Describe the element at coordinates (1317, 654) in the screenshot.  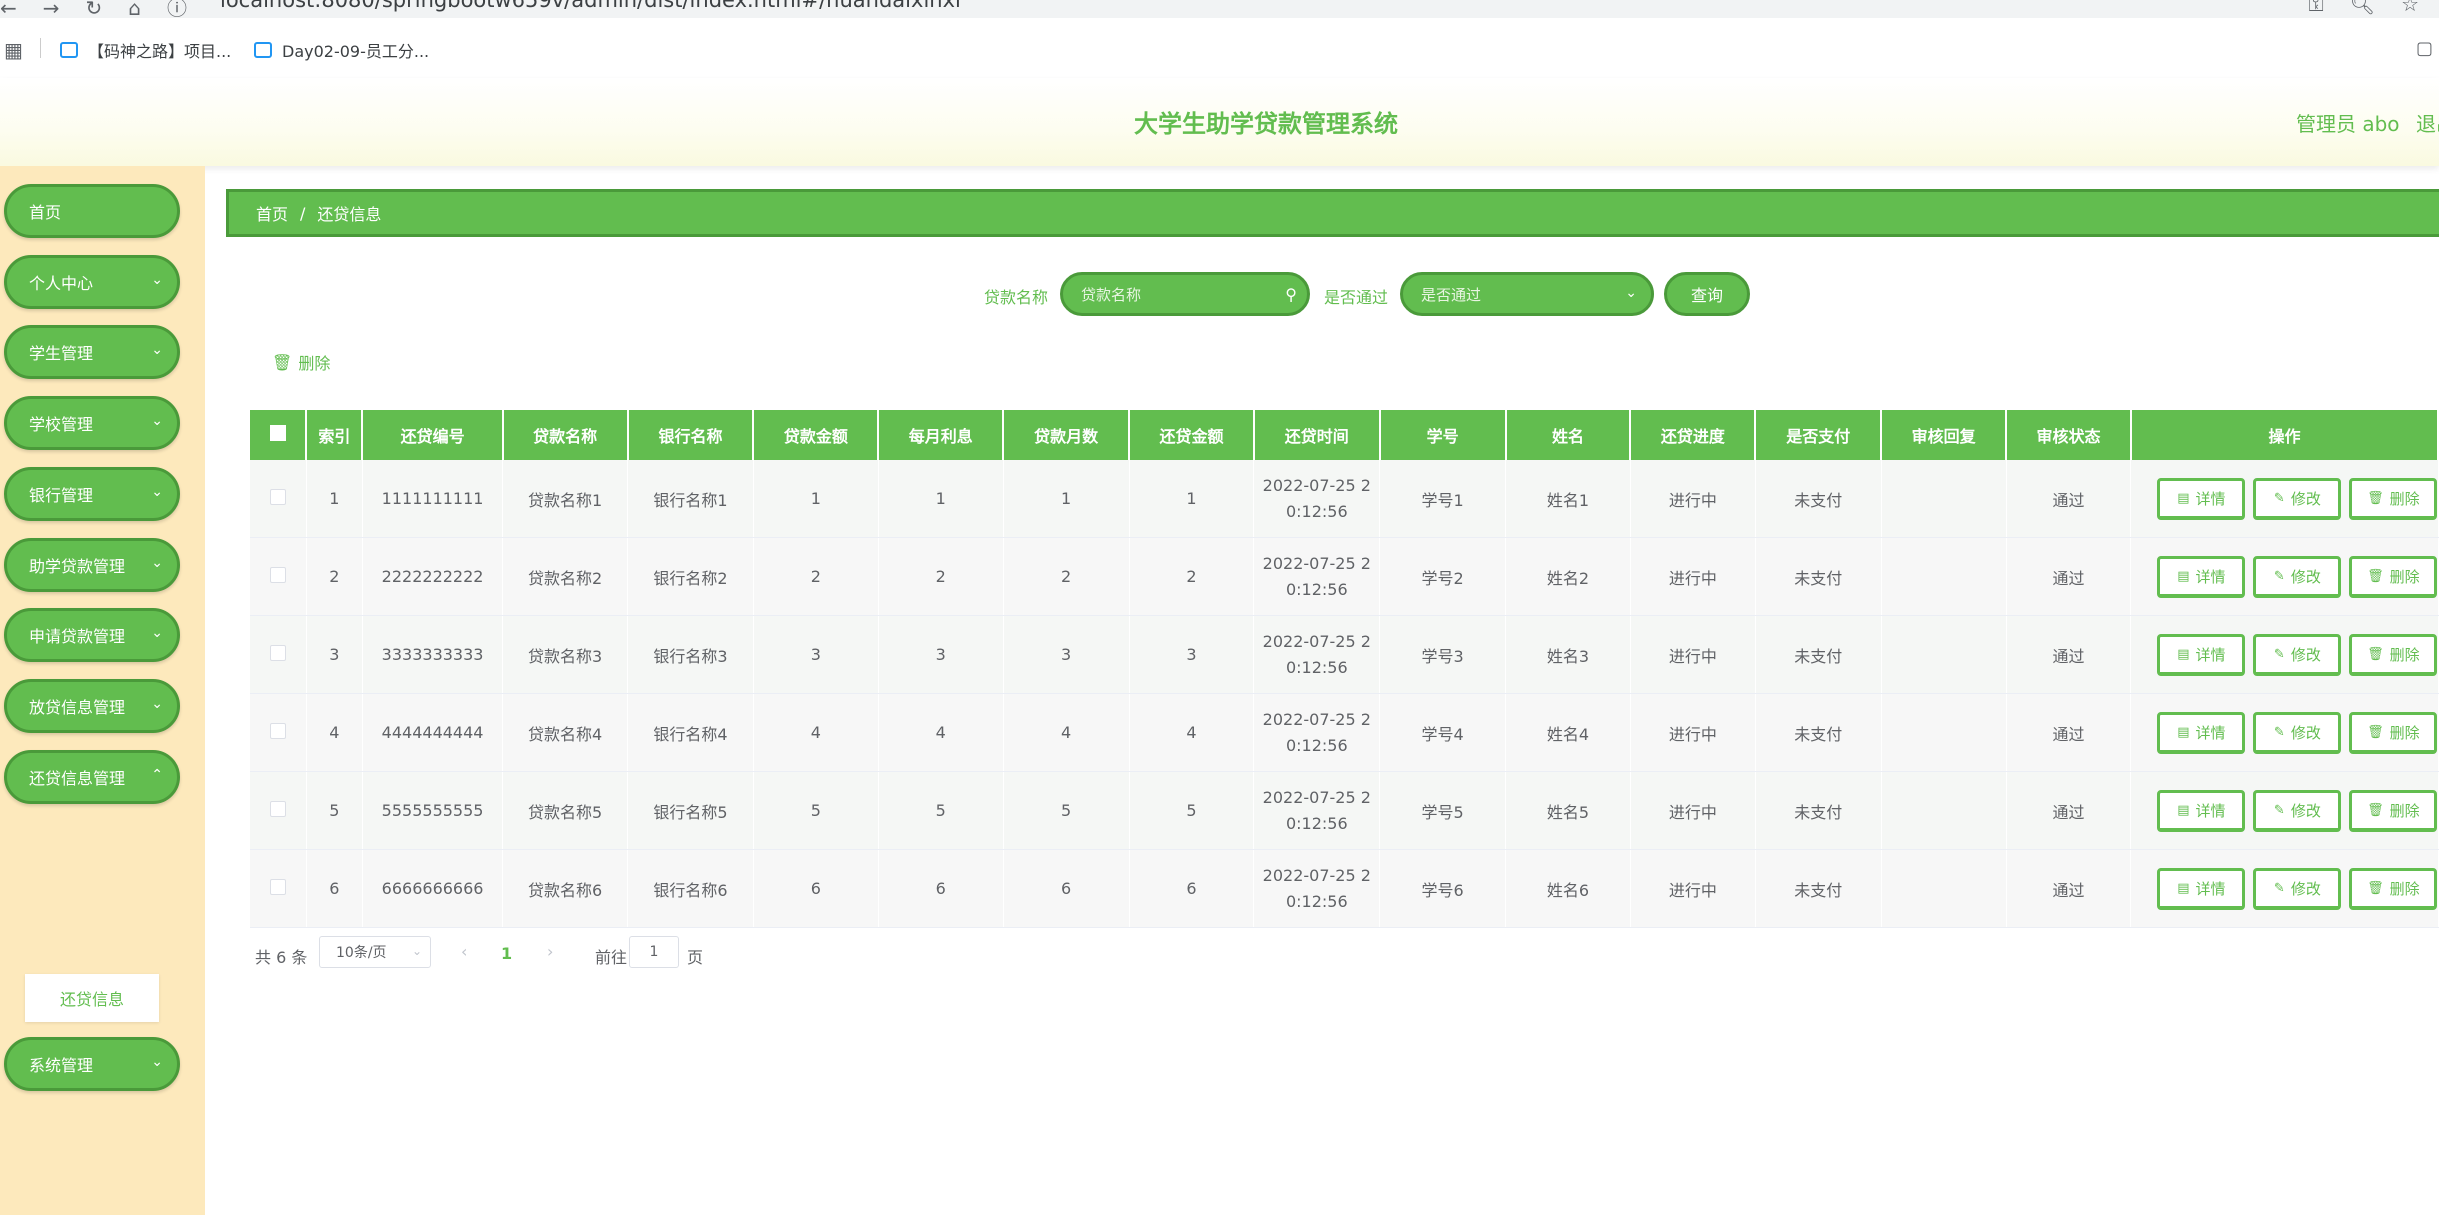
I see `cell-repay-time: 2022-07-25 2 0:12:56` at that location.